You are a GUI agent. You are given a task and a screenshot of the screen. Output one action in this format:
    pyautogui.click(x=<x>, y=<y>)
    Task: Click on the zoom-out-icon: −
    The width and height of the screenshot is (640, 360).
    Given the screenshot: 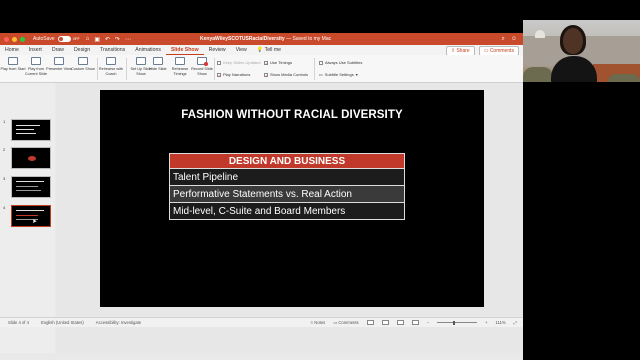 What is the action you would take?
    pyautogui.click(x=428, y=322)
    